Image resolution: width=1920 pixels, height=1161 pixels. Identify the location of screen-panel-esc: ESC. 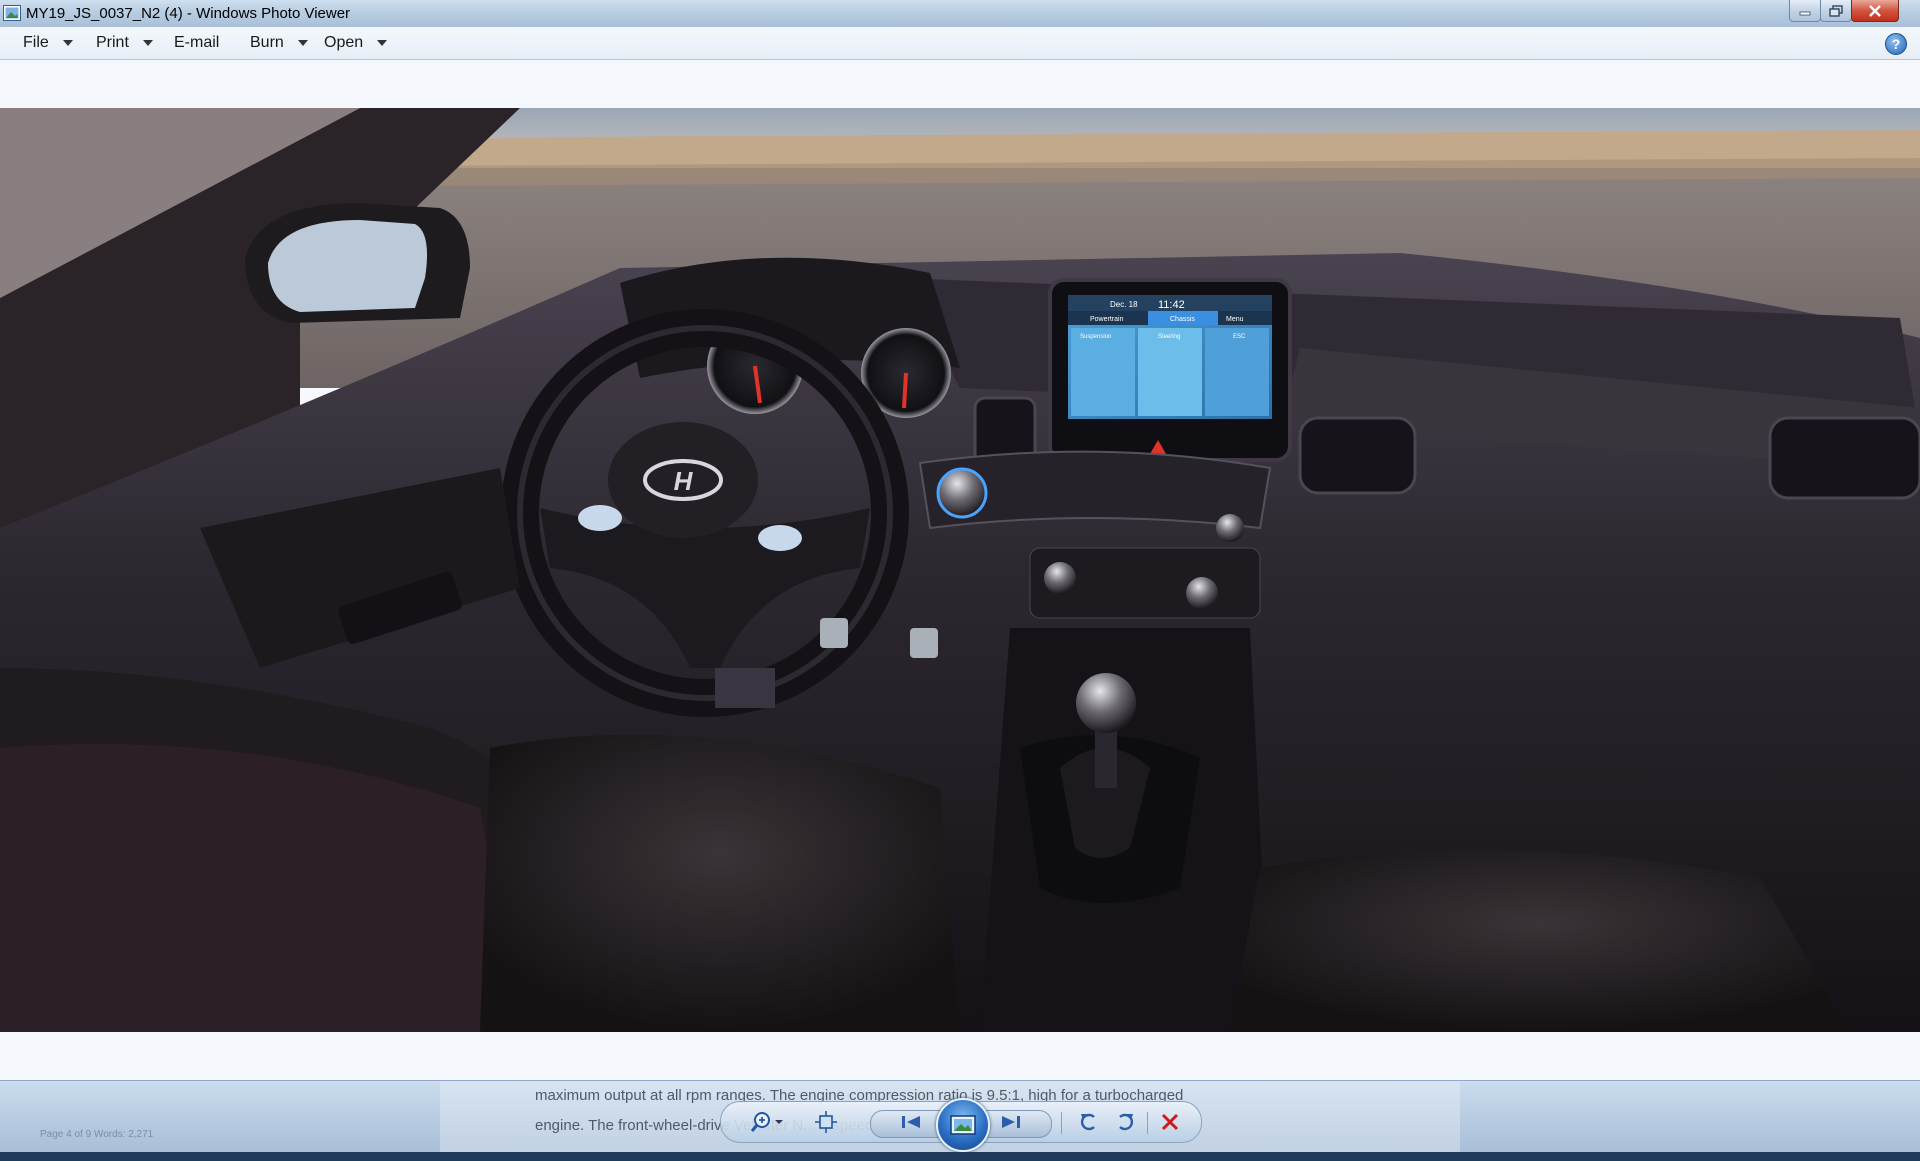
(1239, 337).